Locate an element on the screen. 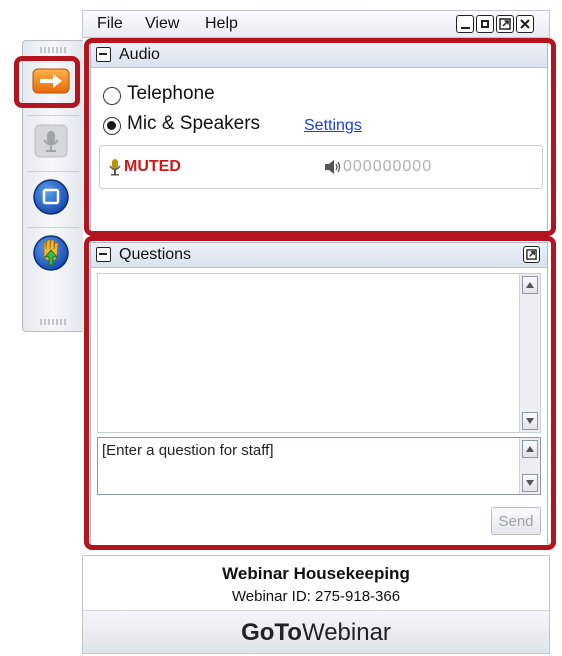 The width and height of the screenshot is (562, 656). menu-bar: File View Help is located at coordinates (316, 24).